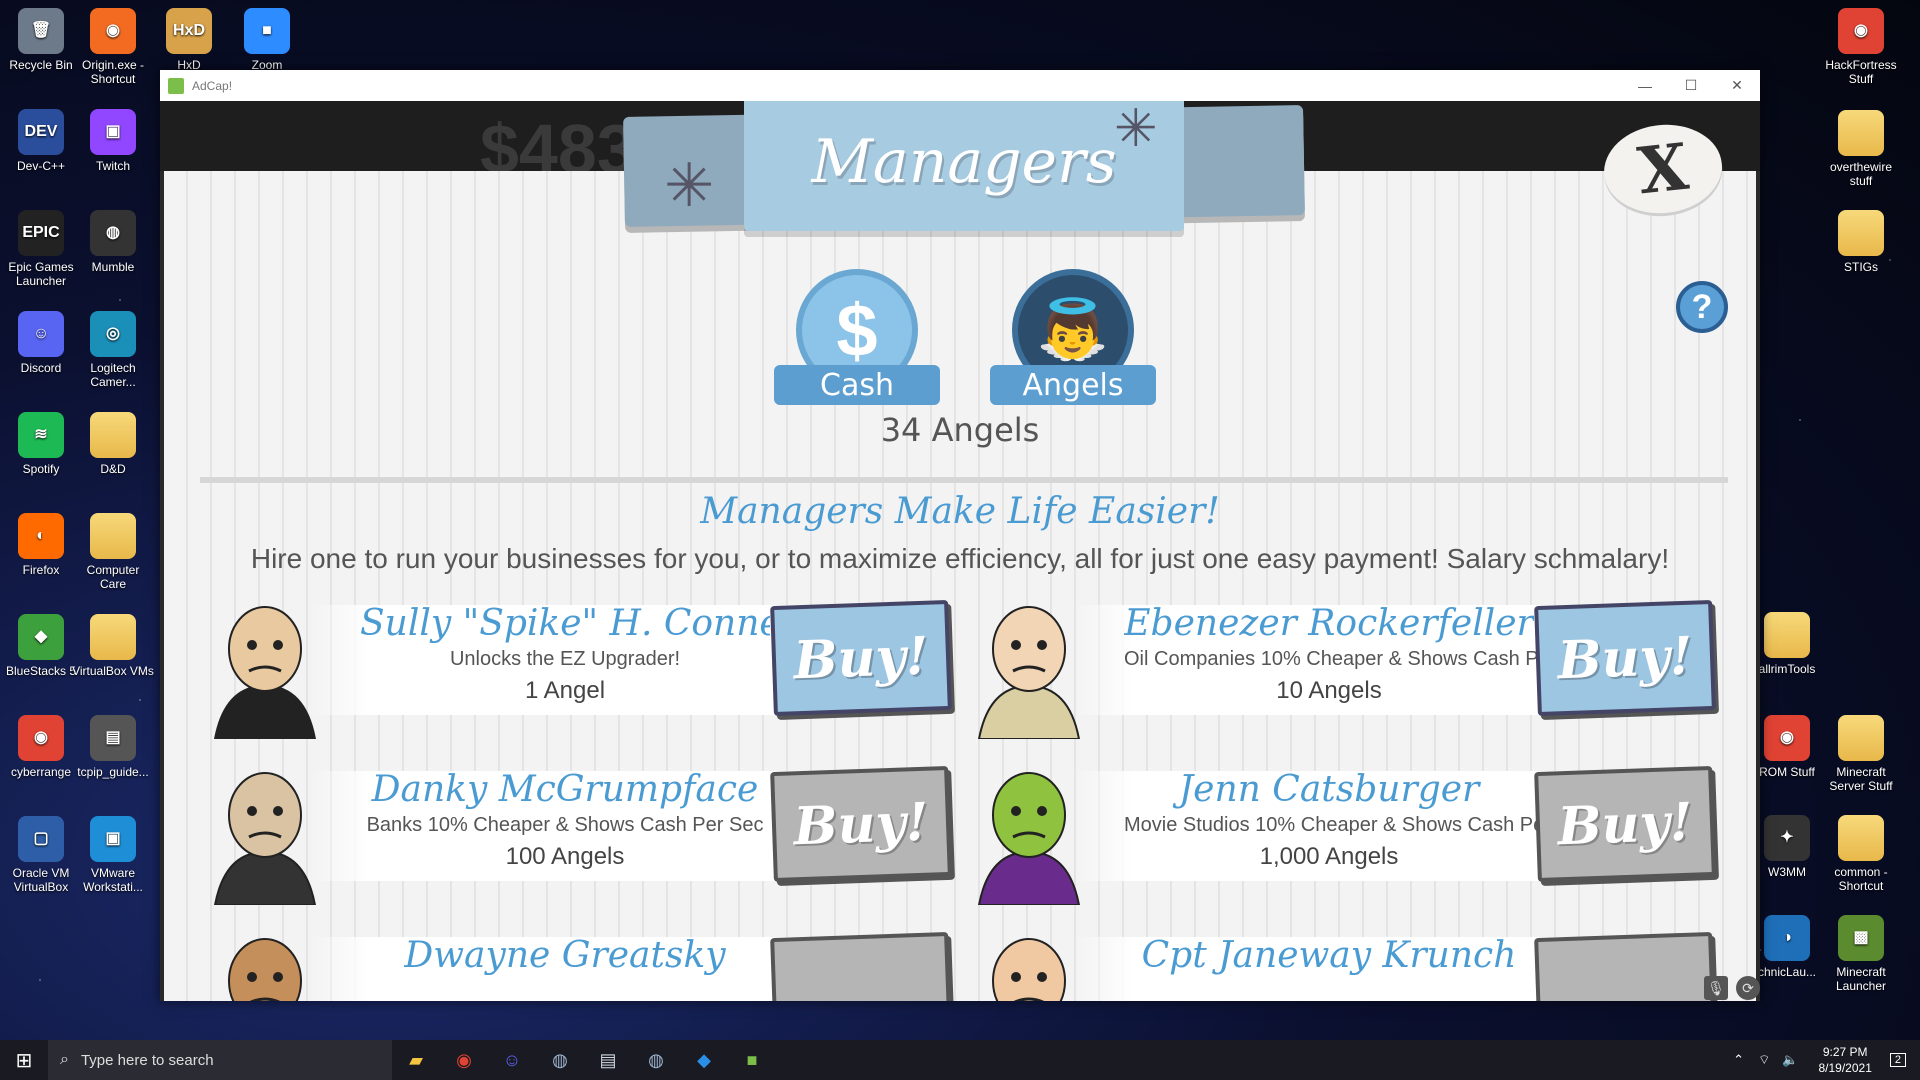 This screenshot has width=1920, height=1080. Describe the element at coordinates (24, 1060) in the screenshot. I see `windows-start-icon: ⊞` at that location.